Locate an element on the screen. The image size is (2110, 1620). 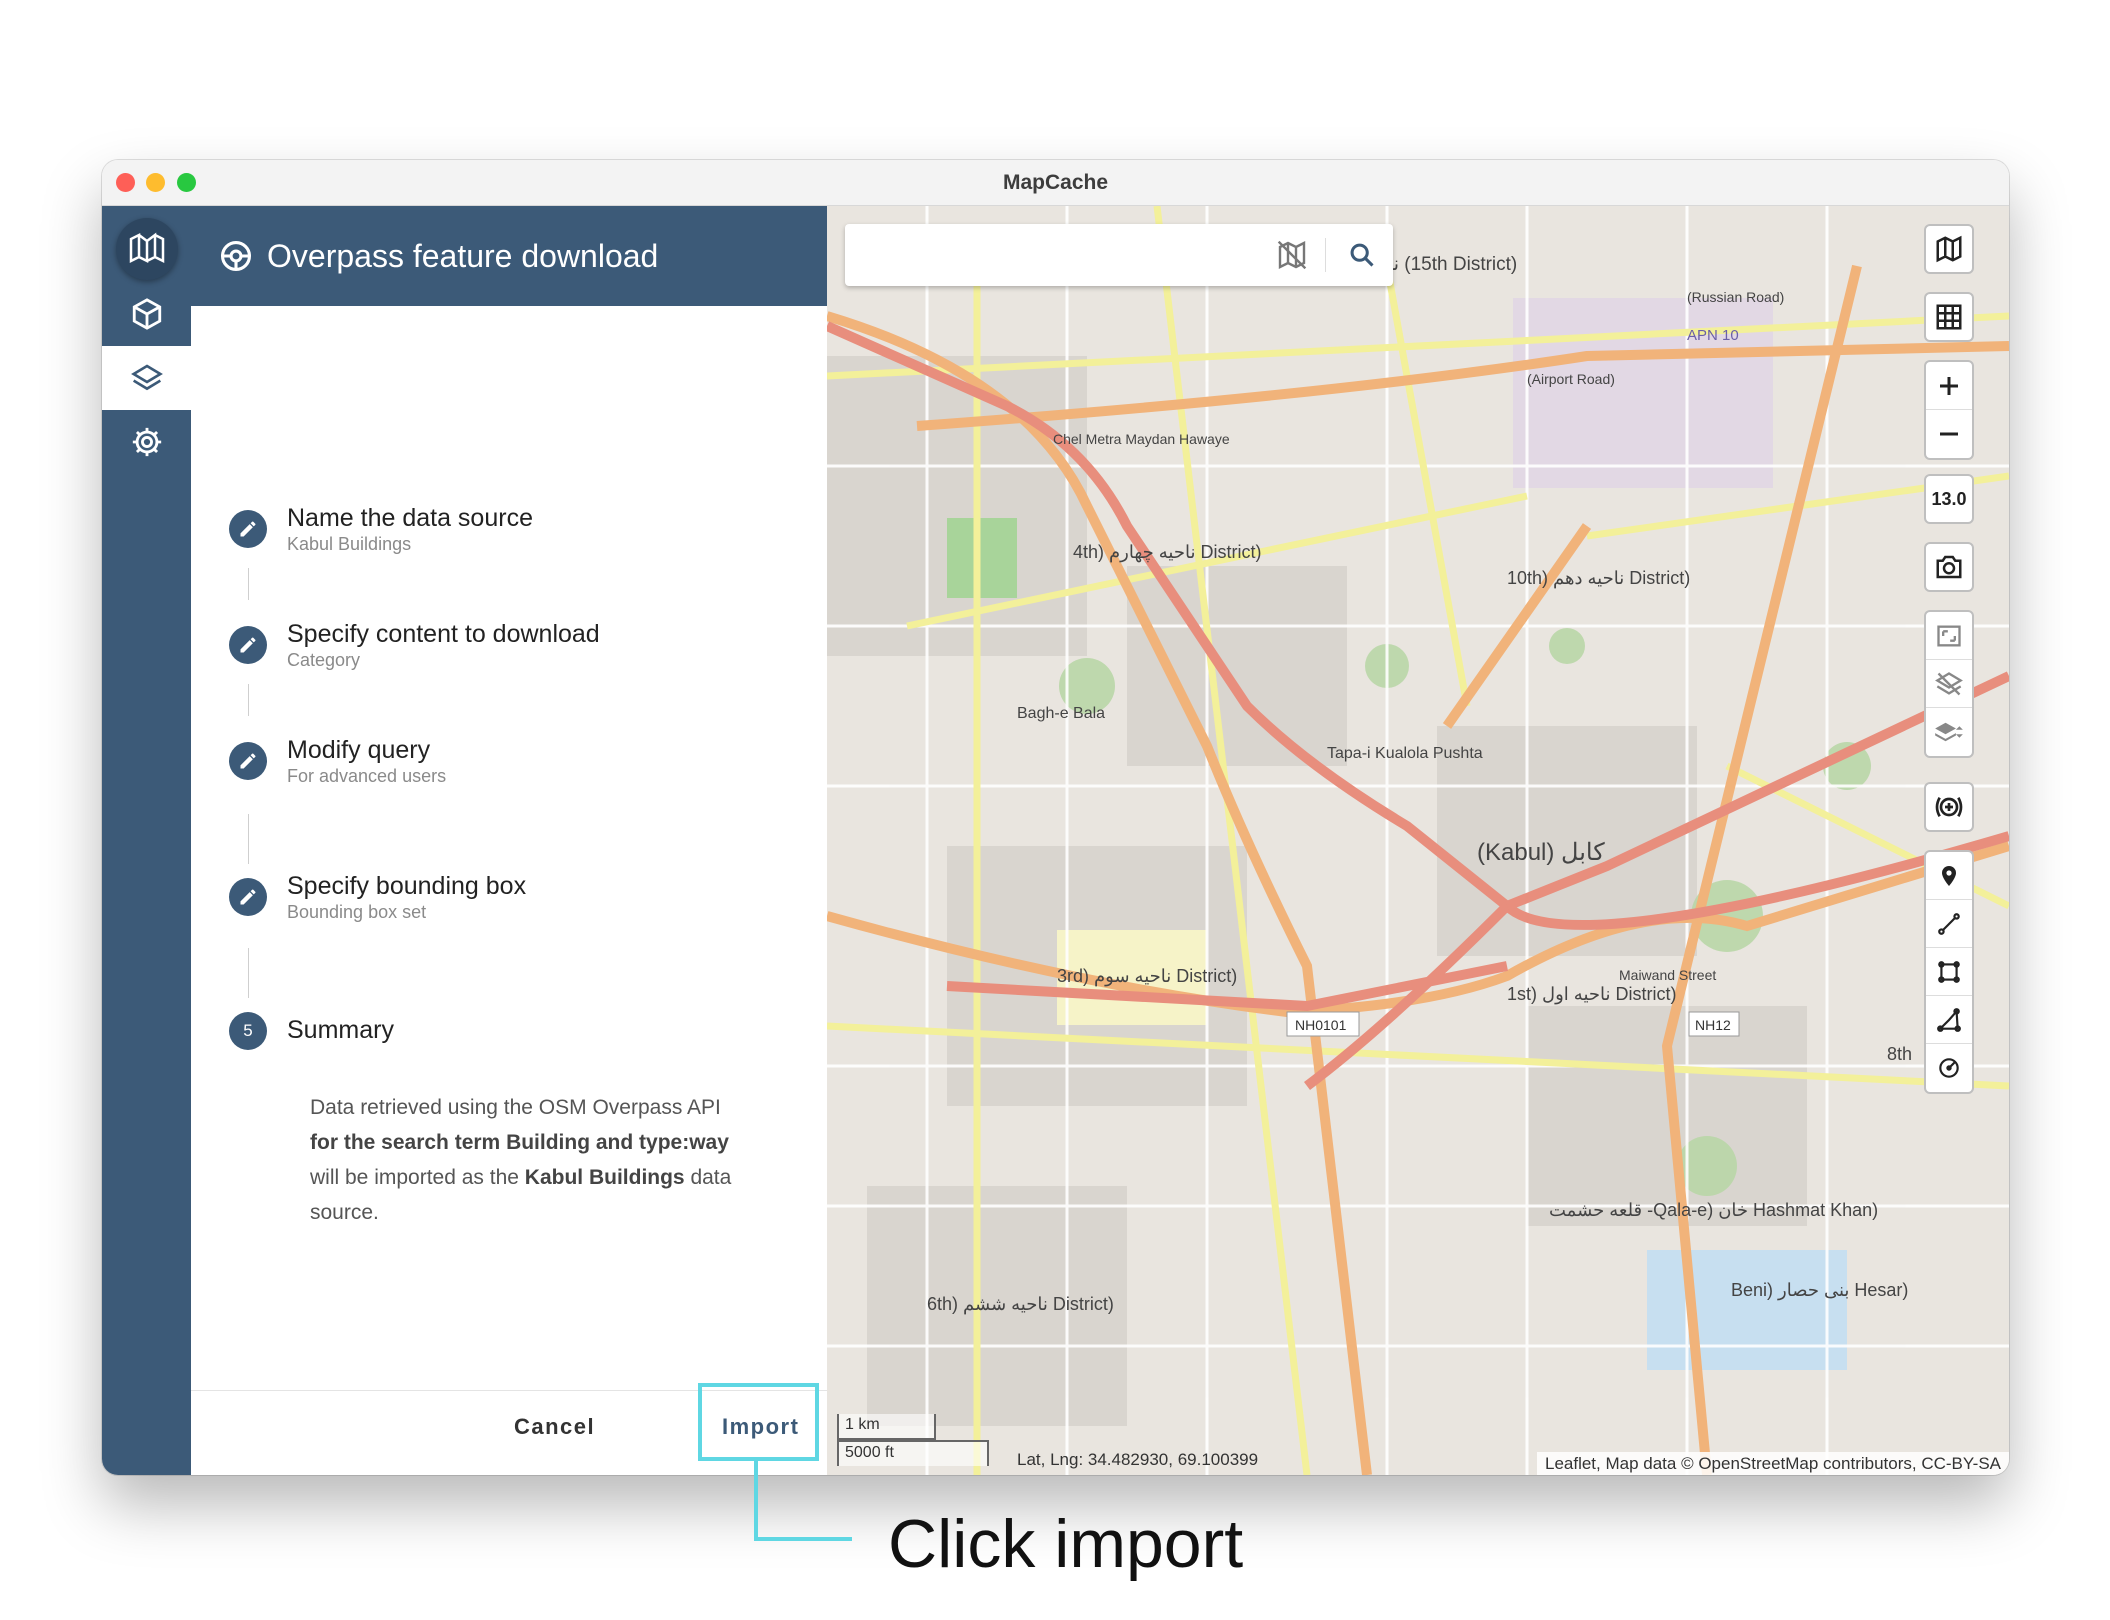
grid-icon is located at coordinates (1949, 317).